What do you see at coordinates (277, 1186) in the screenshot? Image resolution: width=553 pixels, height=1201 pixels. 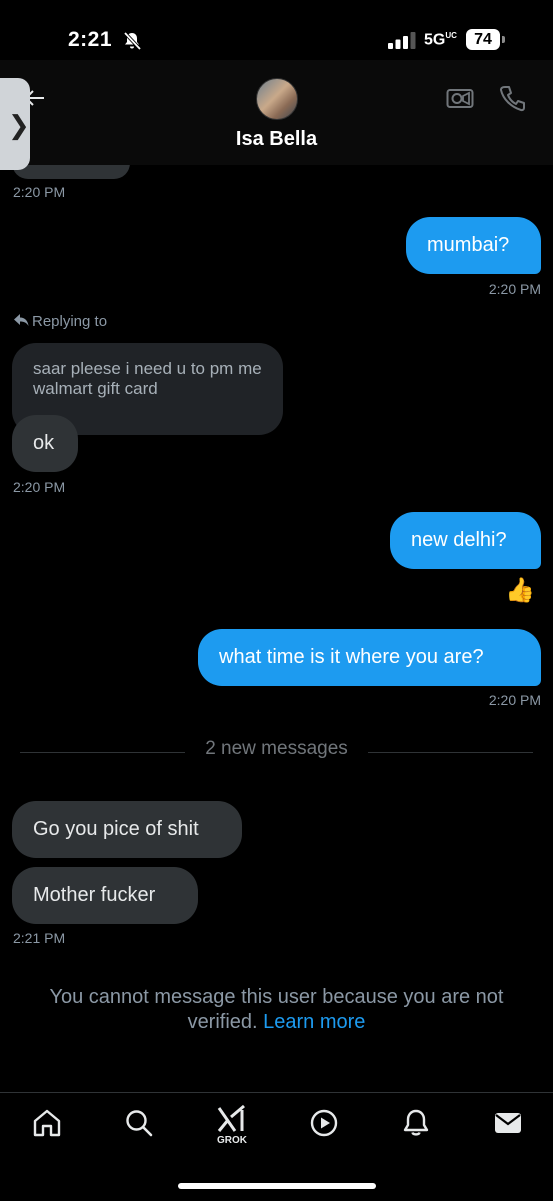 I see `home-indicator` at bounding box center [277, 1186].